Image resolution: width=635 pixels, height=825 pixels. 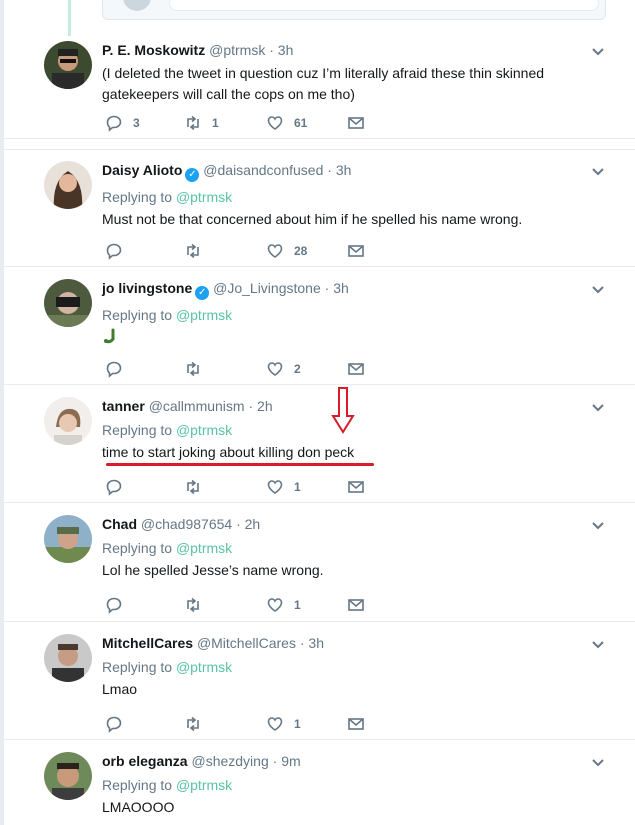 What do you see at coordinates (263, 170) in the screenshot?
I see `user-handle: @daisandconfused` at bounding box center [263, 170].